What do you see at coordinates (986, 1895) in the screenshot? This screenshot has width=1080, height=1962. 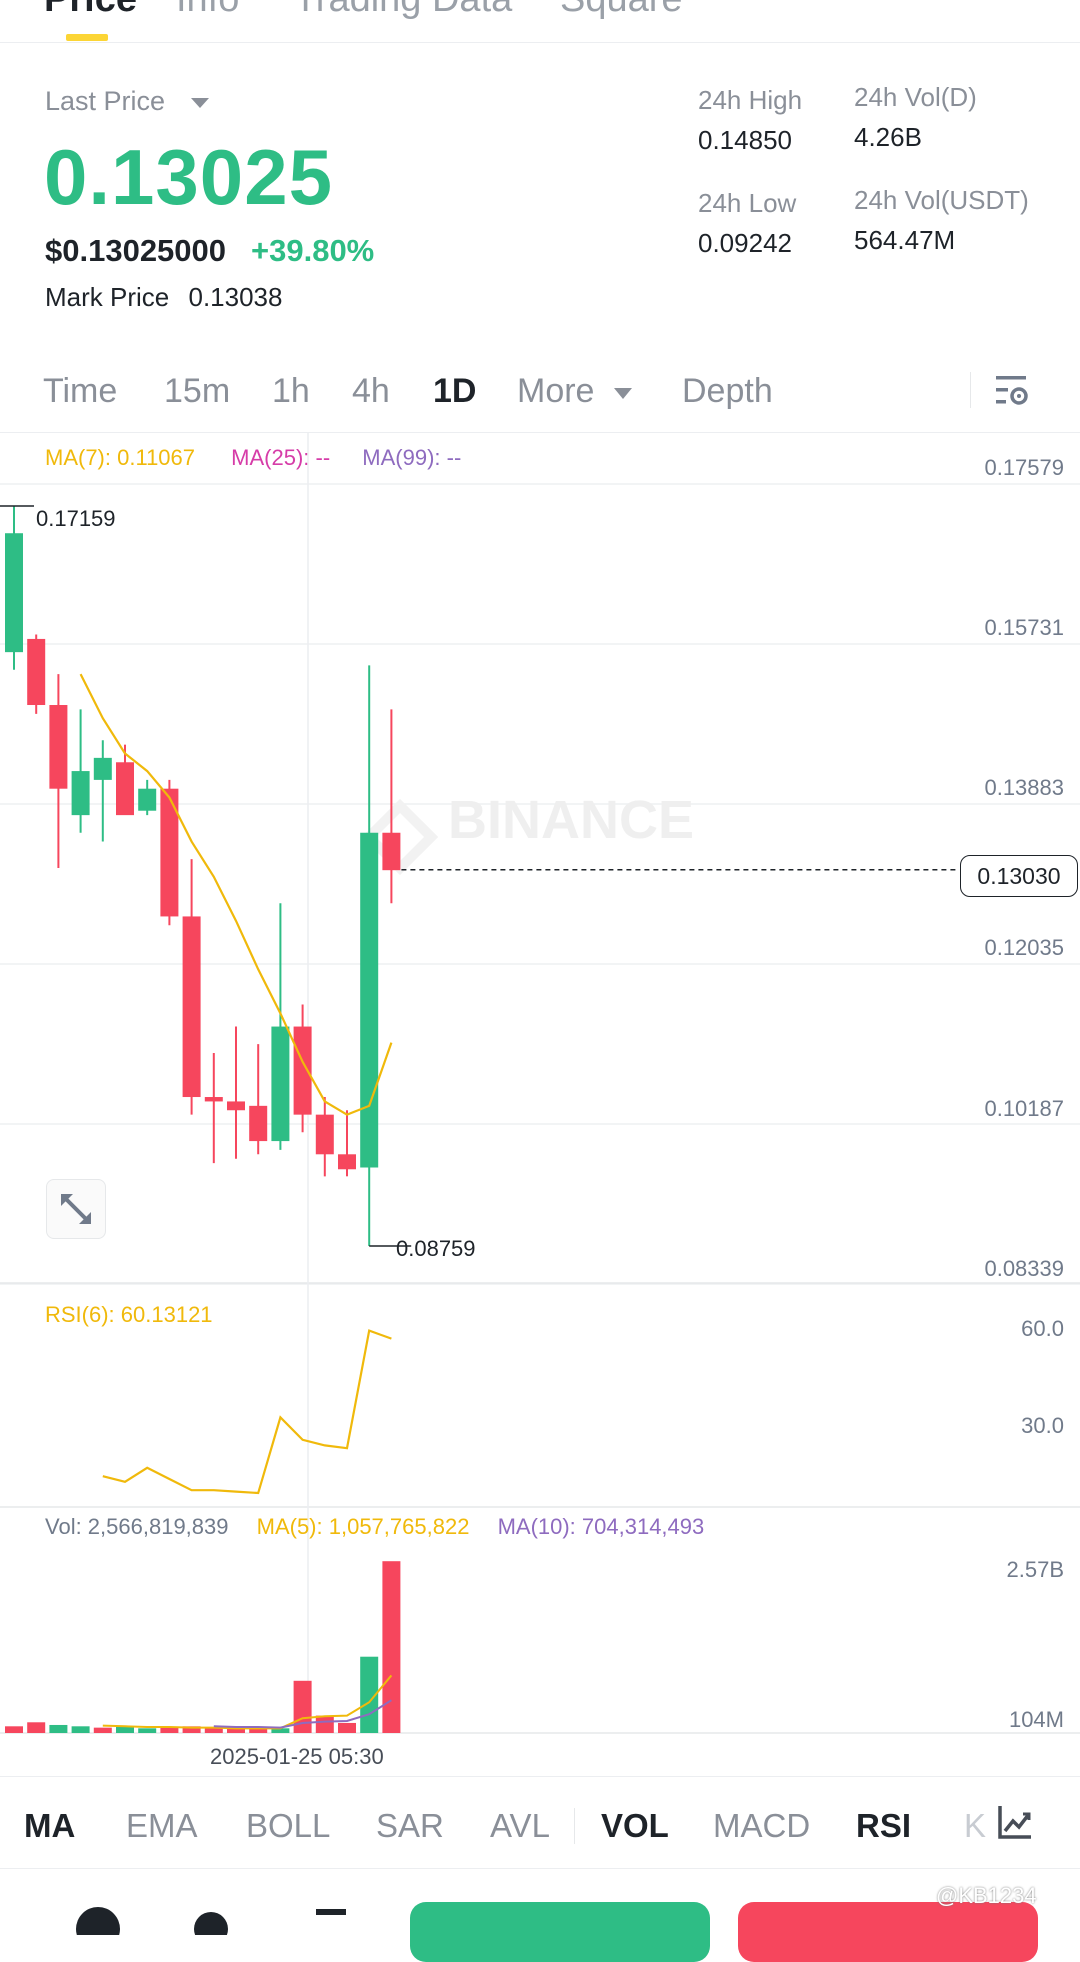 I see `user-watermark: @KB1234` at bounding box center [986, 1895].